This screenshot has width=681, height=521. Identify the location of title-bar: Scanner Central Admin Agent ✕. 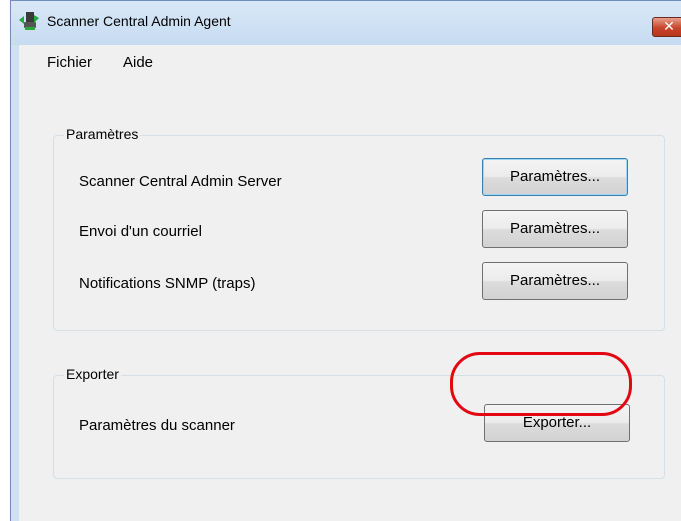
(346, 23).